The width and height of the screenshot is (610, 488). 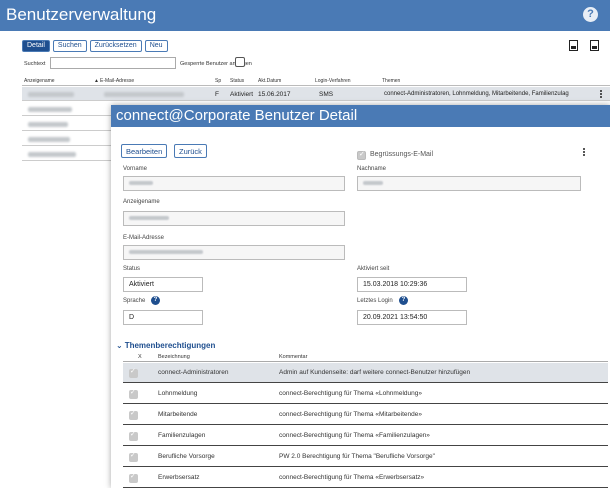 What do you see at coordinates (590, 14) in the screenshot?
I see `help-icon: ?` at bounding box center [590, 14].